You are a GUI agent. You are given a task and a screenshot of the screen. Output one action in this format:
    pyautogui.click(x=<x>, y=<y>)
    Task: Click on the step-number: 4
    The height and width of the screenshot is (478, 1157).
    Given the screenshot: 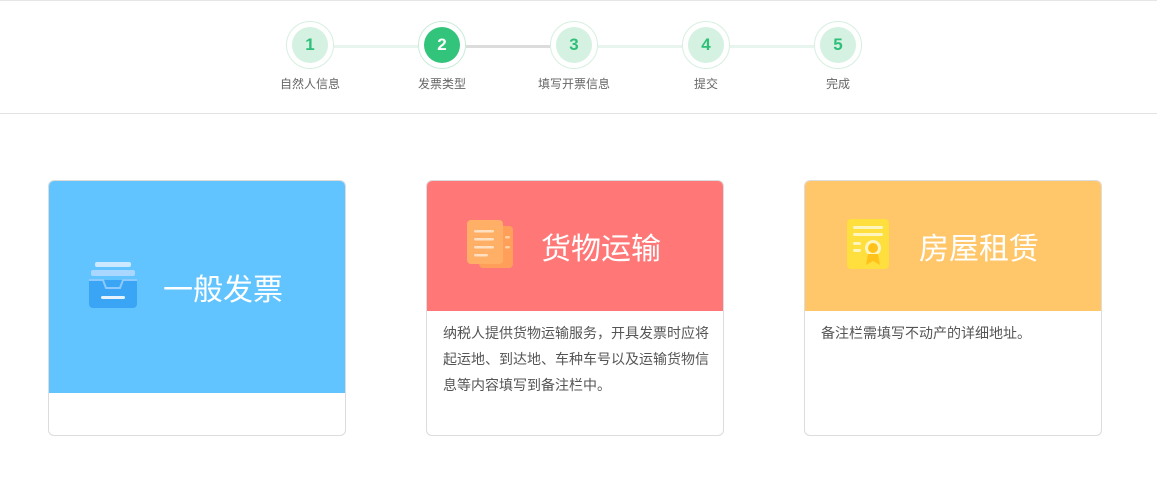 What is the action you would take?
    pyautogui.click(x=706, y=45)
    